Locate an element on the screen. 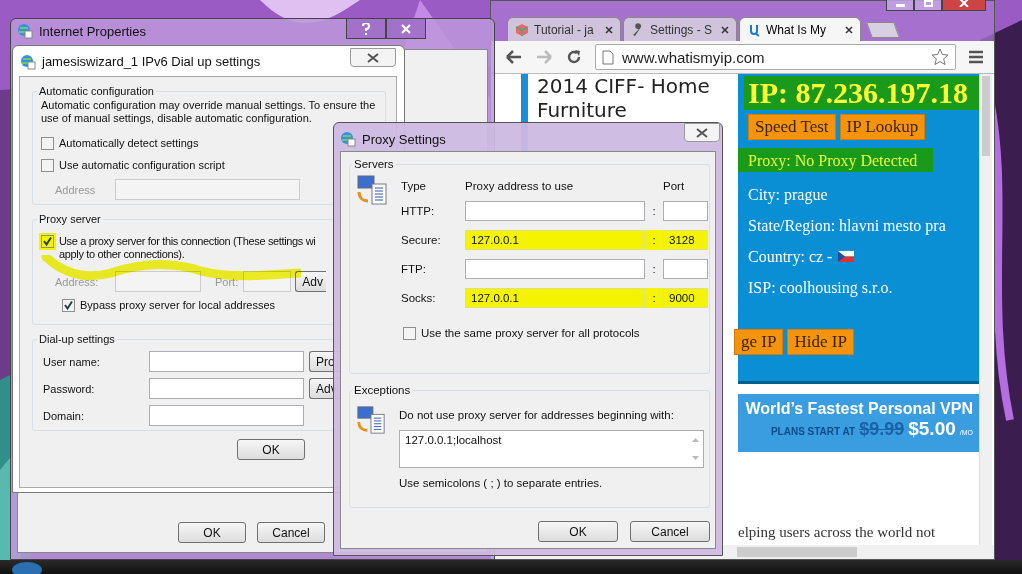  field-label: User name: is located at coordinates (71, 361).